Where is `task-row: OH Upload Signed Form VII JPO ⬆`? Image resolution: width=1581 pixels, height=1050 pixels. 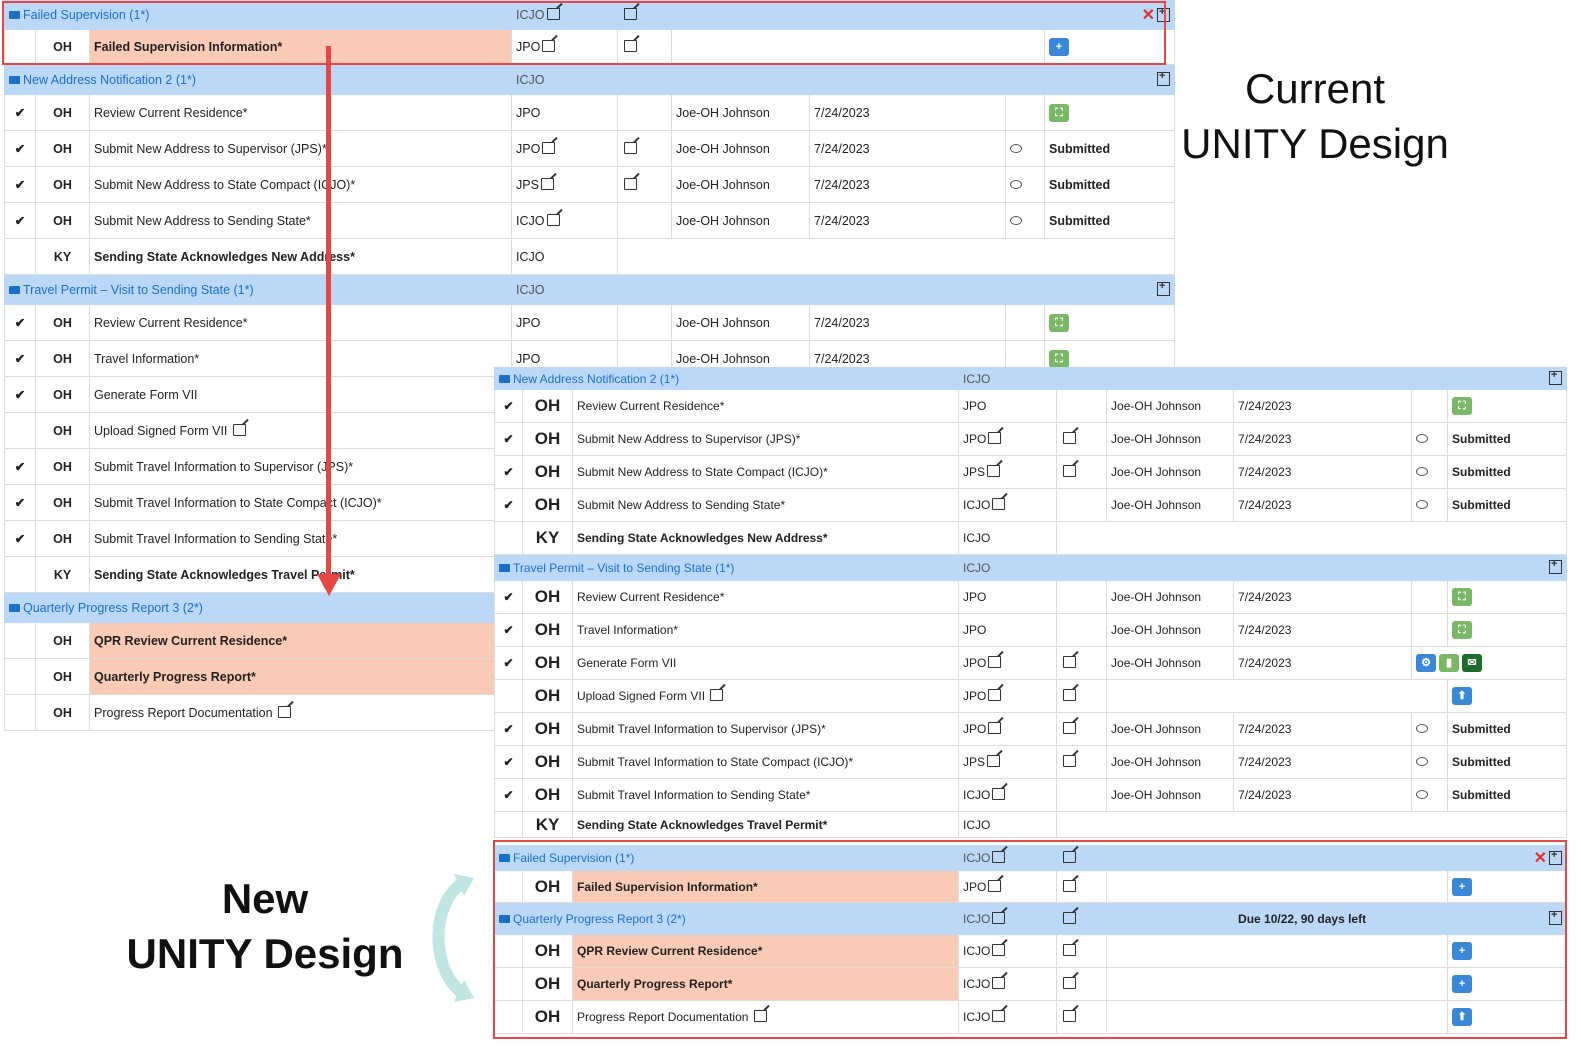
task-row: OH Upload Signed Form VII JPO ⬆ is located at coordinates (1031, 696).